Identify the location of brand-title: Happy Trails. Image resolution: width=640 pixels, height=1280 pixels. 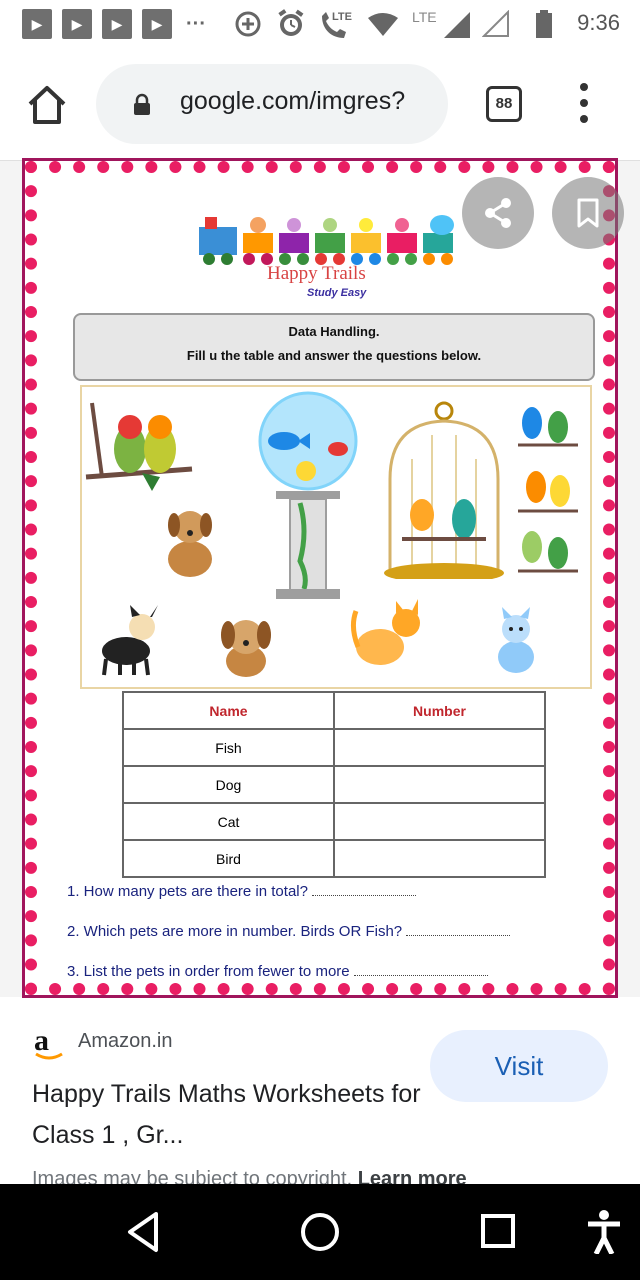
(316, 273).